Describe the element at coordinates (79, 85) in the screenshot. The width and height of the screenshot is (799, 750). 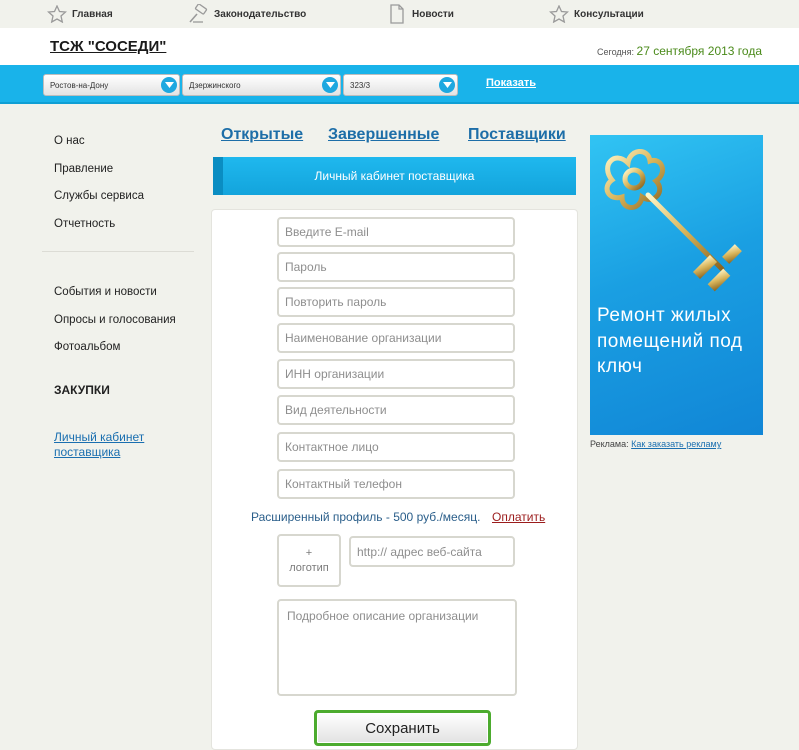
I see `city-select-value: Ростов-на-Дону` at that location.